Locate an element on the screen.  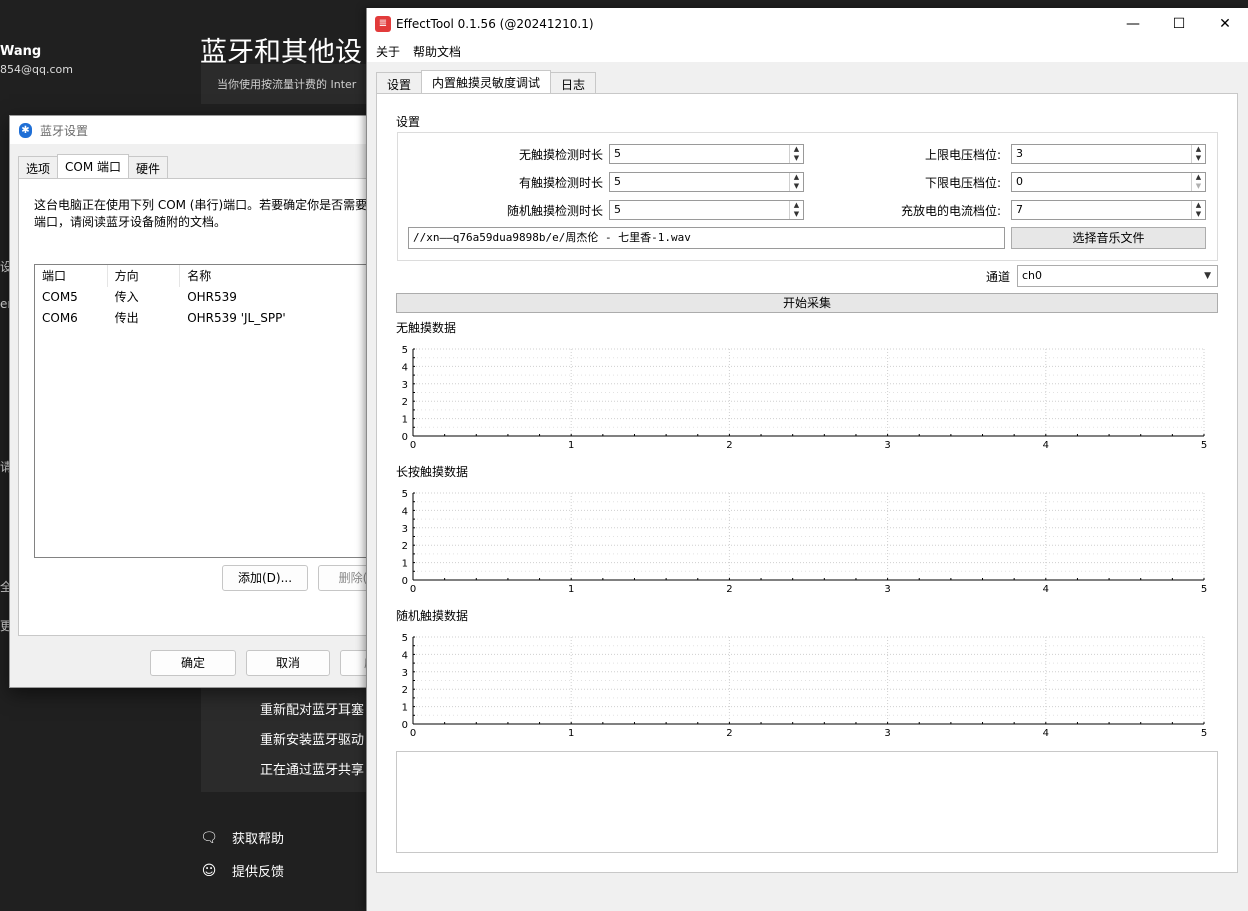
get-help-link: 🗨 获取帮助 is located at coordinates (242, 838).